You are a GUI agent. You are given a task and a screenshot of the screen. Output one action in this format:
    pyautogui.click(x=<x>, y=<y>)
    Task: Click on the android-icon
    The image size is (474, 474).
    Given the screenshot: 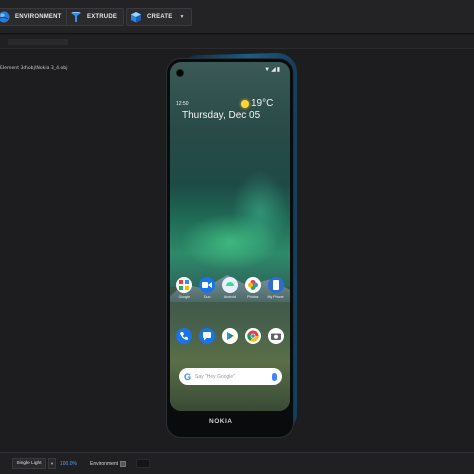 What is the action you would take?
    pyautogui.click(x=229, y=285)
    